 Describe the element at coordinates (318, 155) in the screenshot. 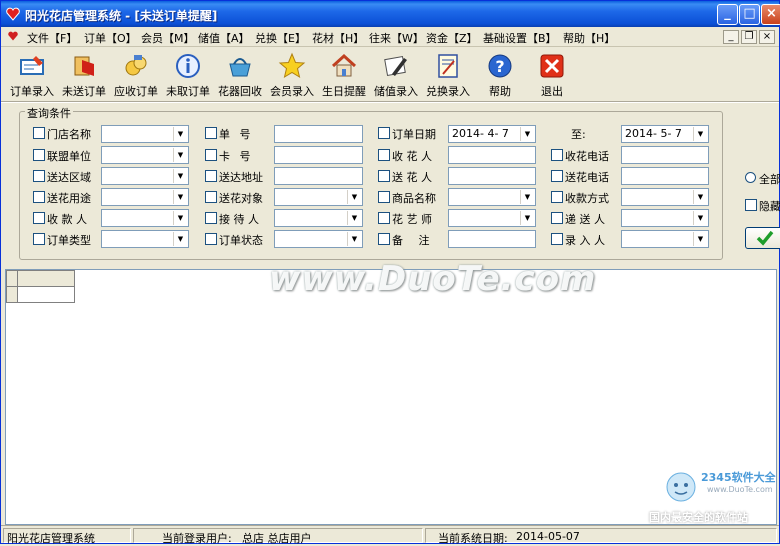

I see `card-number-input` at that location.